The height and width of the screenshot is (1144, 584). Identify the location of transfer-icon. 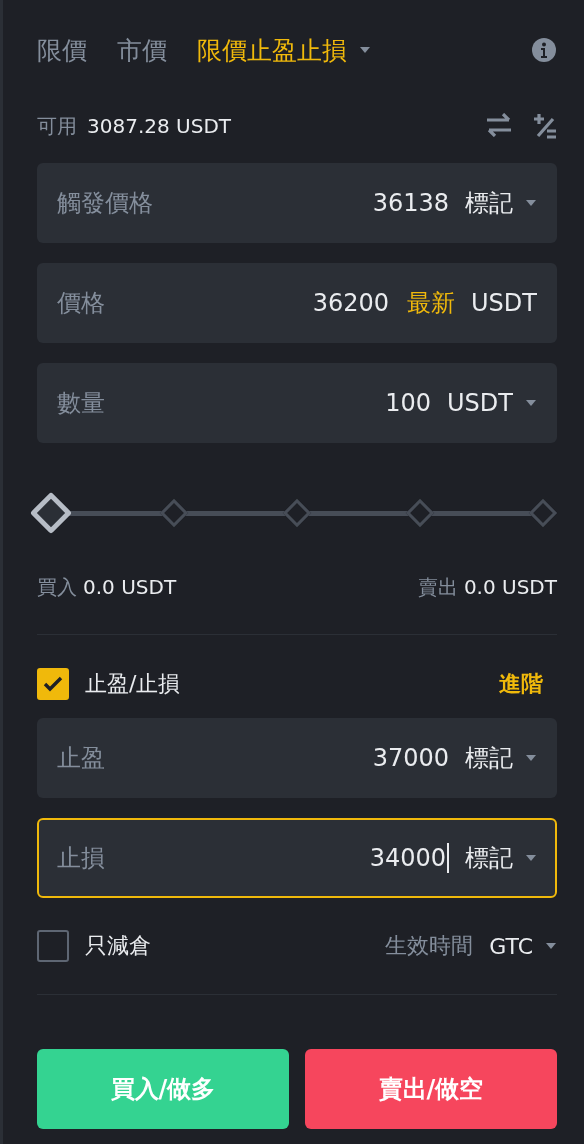
(499, 125).